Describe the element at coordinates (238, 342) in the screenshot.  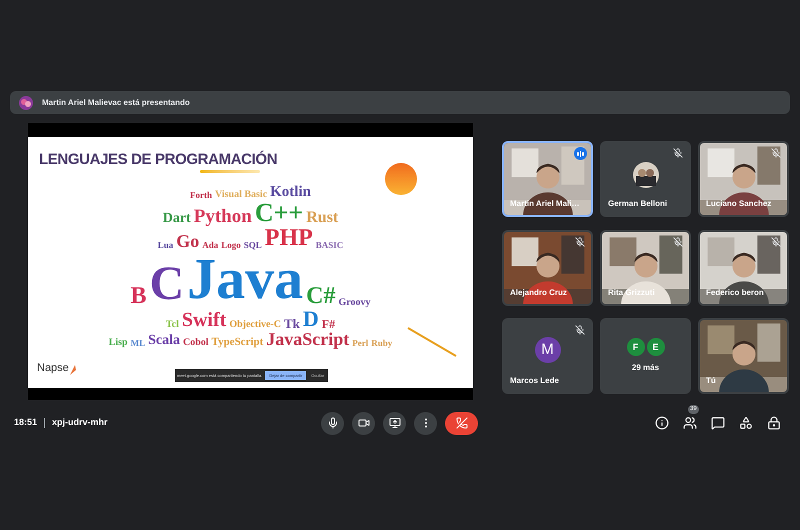
I see `word-cloud-word: TypeScript` at that location.